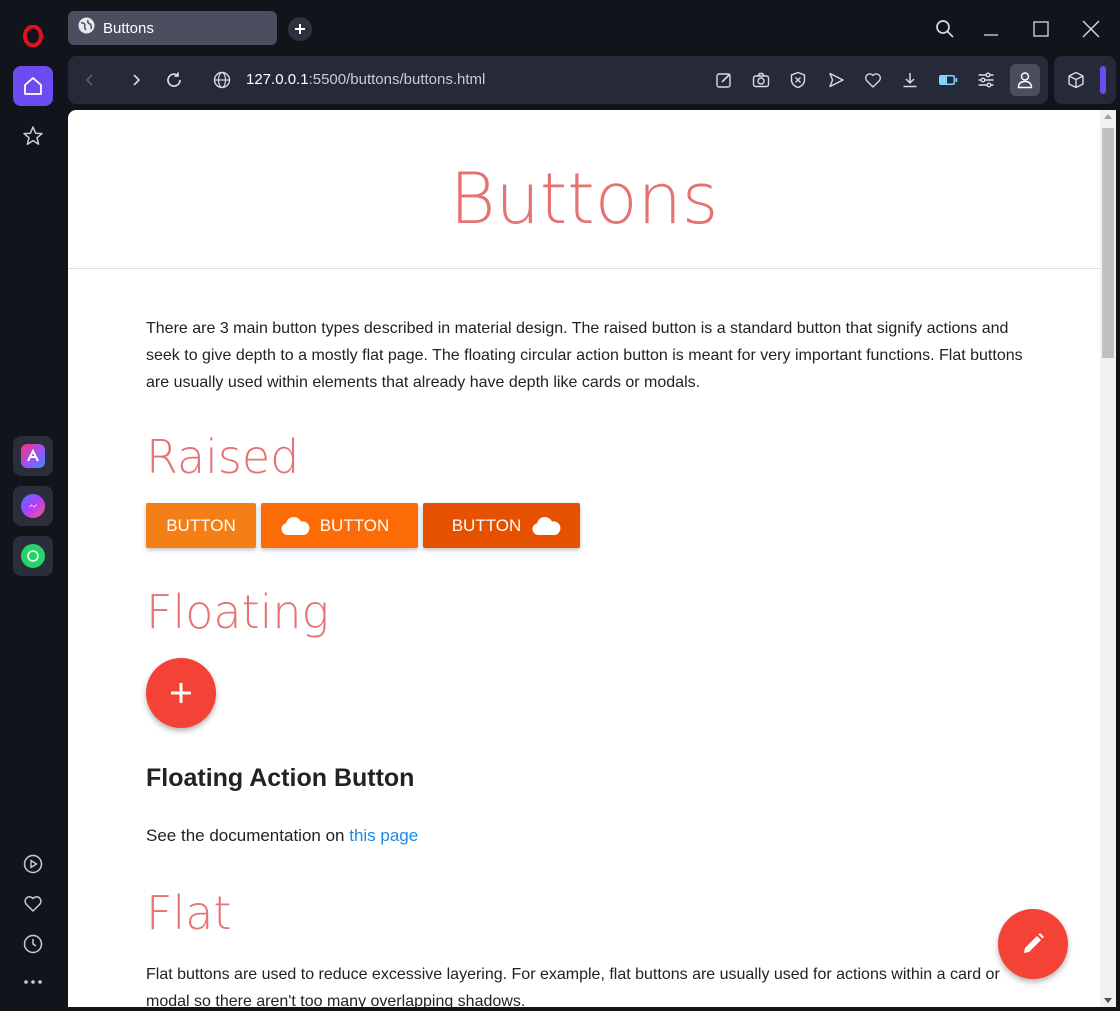  I want to click on chevron-left-icon, so click(89, 80).